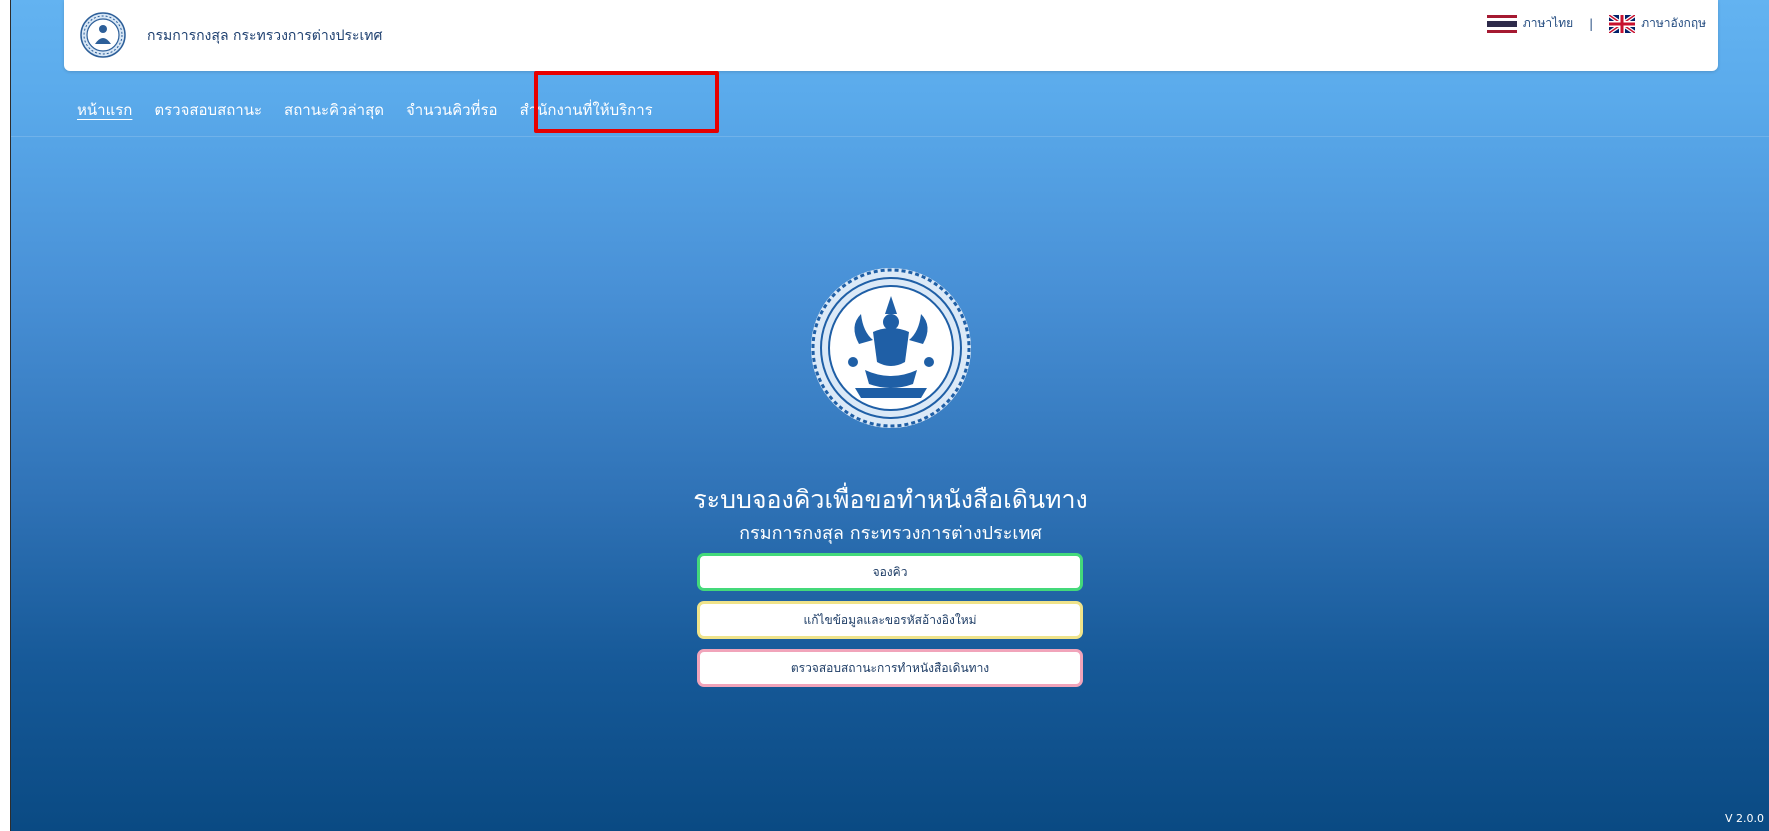 This screenshot has height=831, width=1769. I want to click on lang-thai-option: ภาษาไทย, so click(1530, 23).